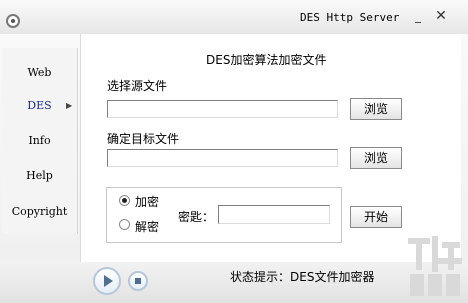  I want to click on watermark-logo, so click(435, 266).